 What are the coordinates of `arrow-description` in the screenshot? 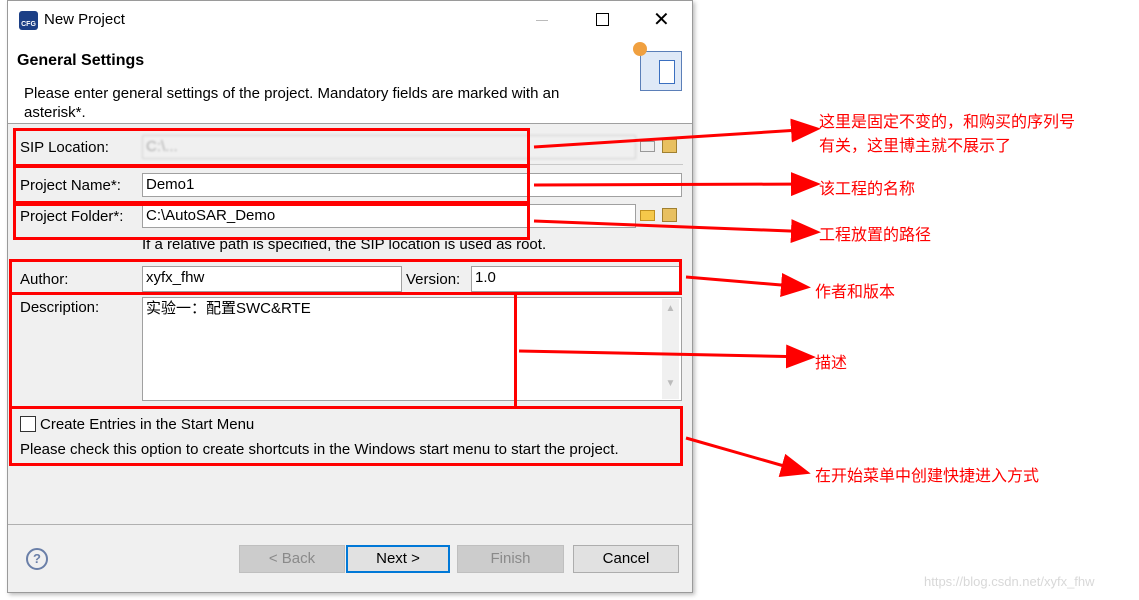 It's located at (667, 356).